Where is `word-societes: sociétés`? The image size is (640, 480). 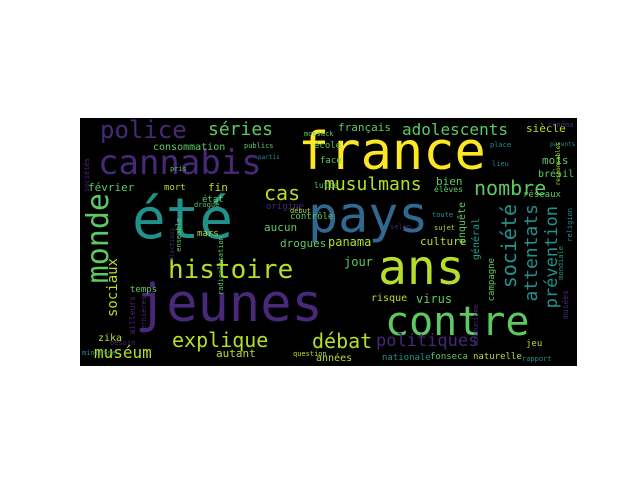
word-societes: sociétés is located at coordinates (87, 175).